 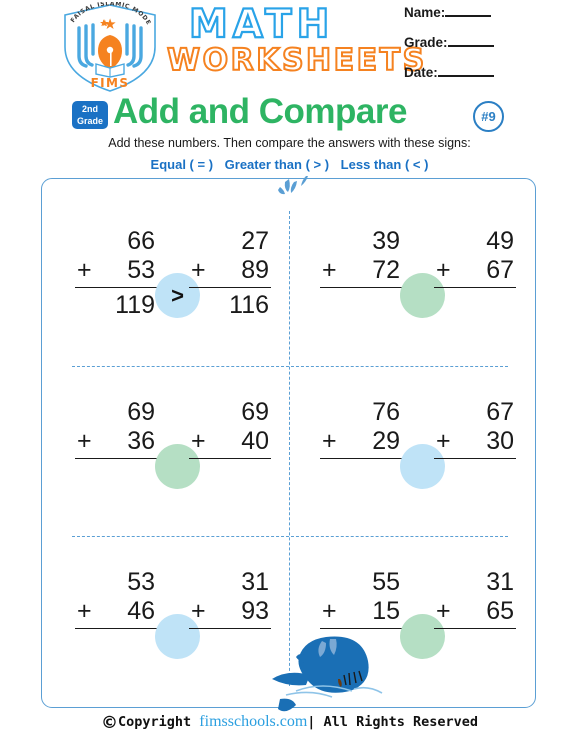 I want to click on addition-problem: 39 + 72, so click(x=361, y=258).